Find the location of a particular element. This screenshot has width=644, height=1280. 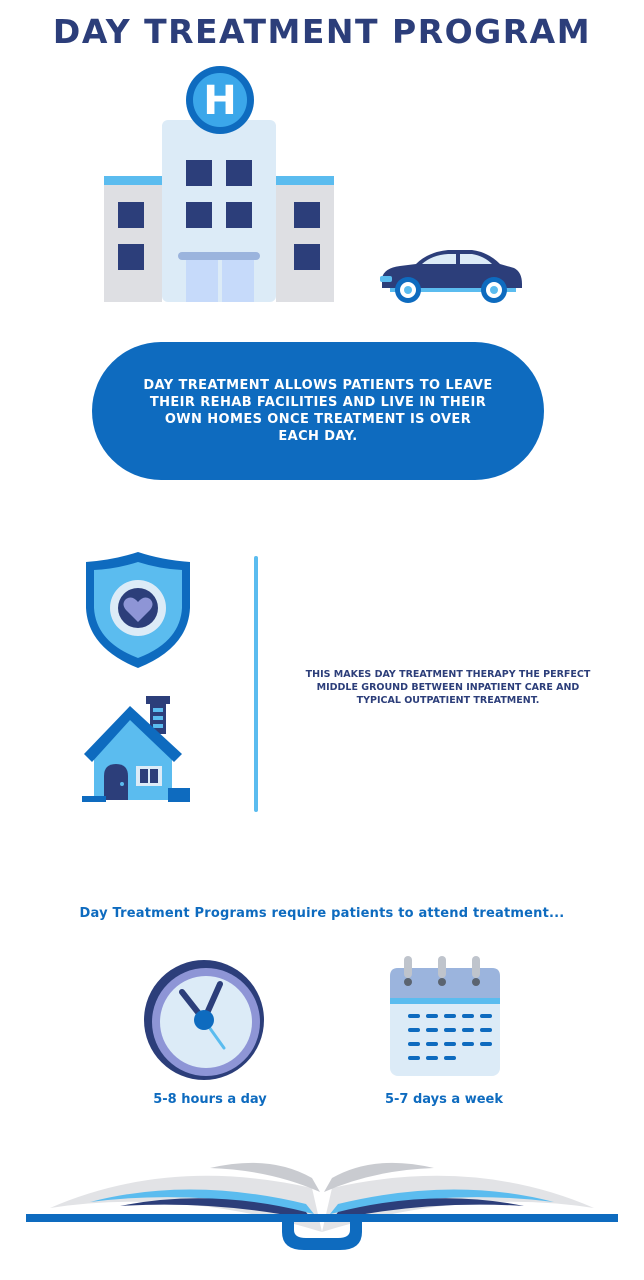

shield-heart-icon is located at coordinates (138, 610).